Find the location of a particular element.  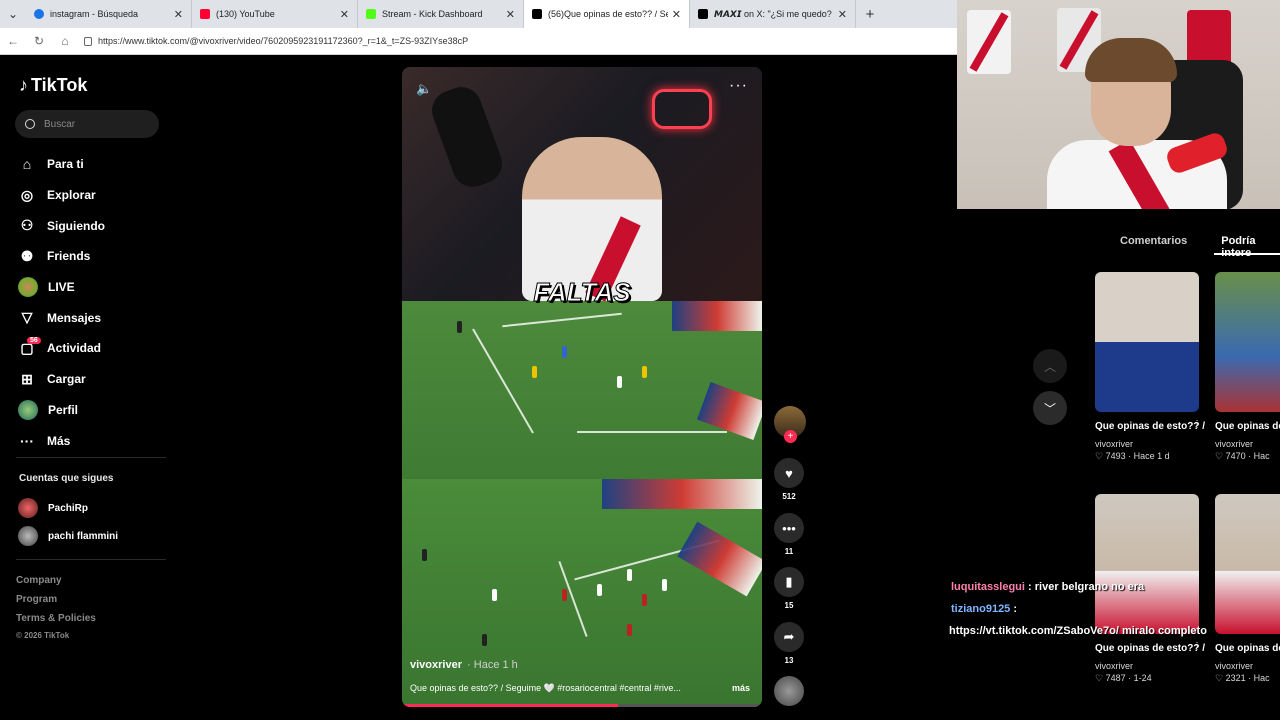

comment-button: ••• 11 is located at coordinates (789, 534).